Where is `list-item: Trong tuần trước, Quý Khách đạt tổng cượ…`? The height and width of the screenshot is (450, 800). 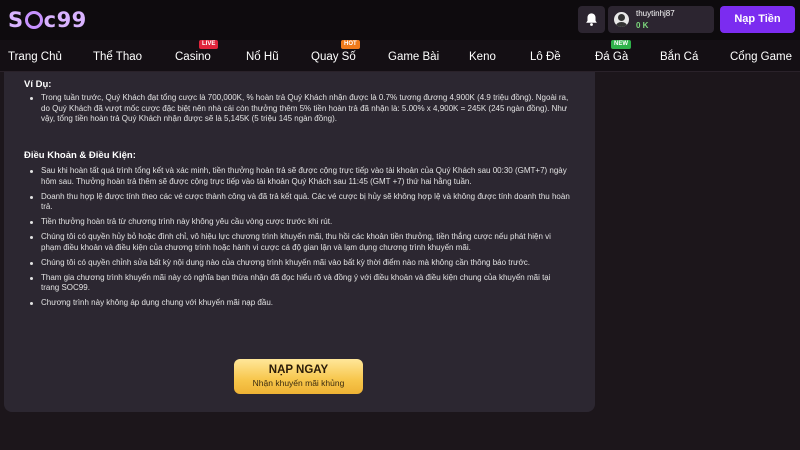
list-item: Trong tuần trước, Quý Khách đạt tổng cượ… is located at coordinates (300, 109).